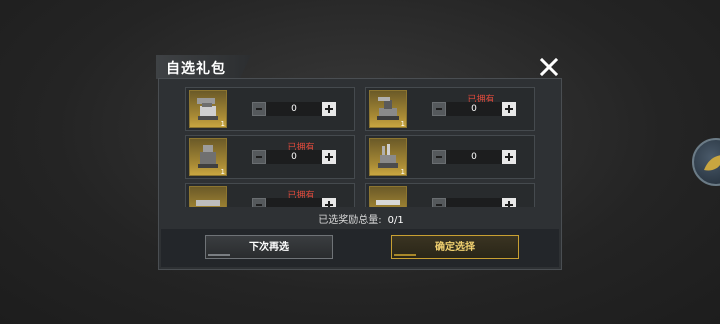 This screenshot has height=324, width=720. What do you see at coordinates (222, 172) in the screenshot?
I see `item-count-3: 1` at bounding box center [222, 172].